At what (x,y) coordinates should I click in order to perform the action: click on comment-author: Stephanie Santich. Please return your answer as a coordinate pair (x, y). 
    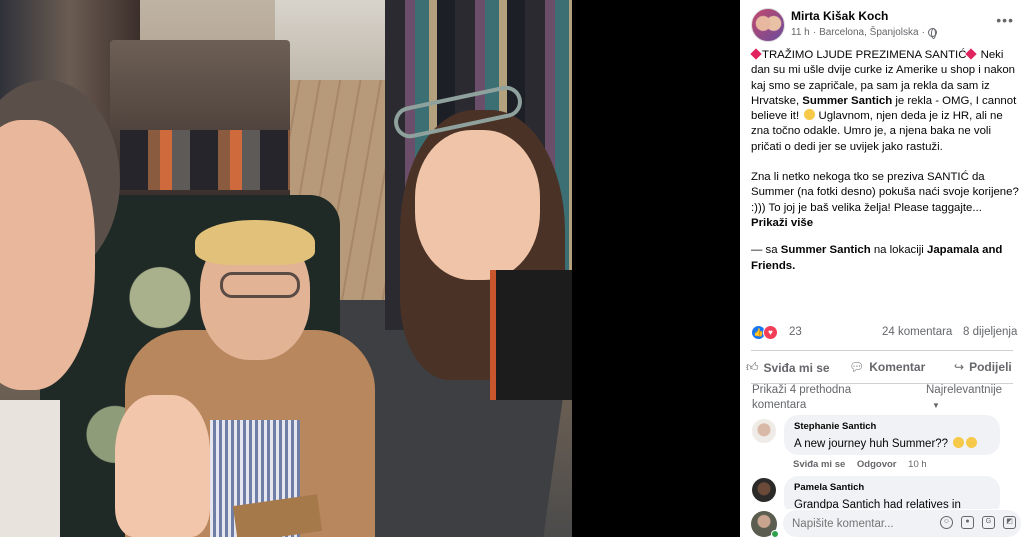
    Looking at the image, I should click on (892, 426).